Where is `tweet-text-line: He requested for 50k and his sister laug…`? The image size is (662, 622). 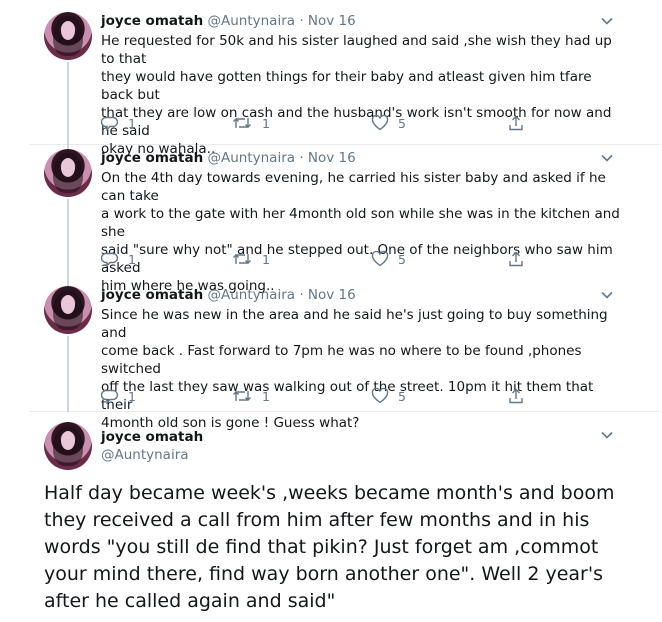 tweet-text-line: He requested for 50k and his sister laug… is located at coordinates (356, 50).